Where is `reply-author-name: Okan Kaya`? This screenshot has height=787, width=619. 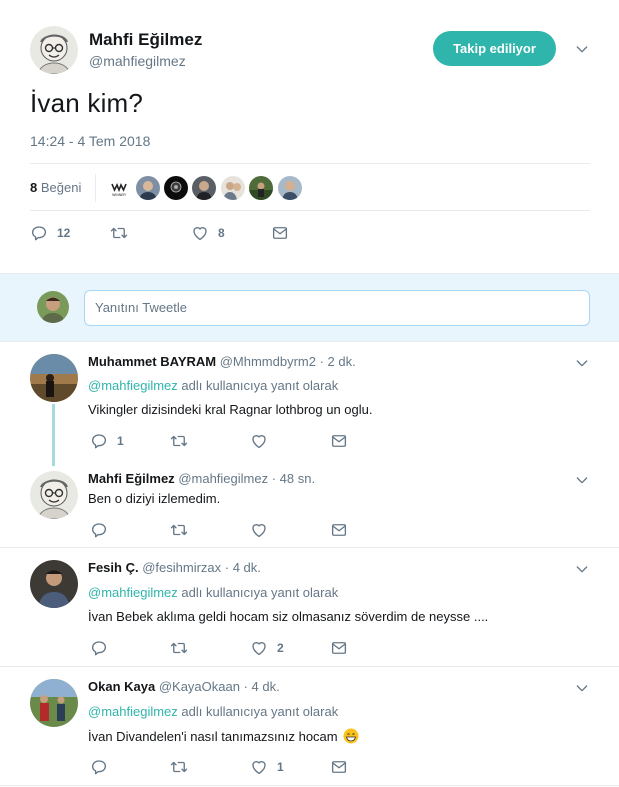 reply-author-name: Okan Kaya is located at coordinates (121, 686).